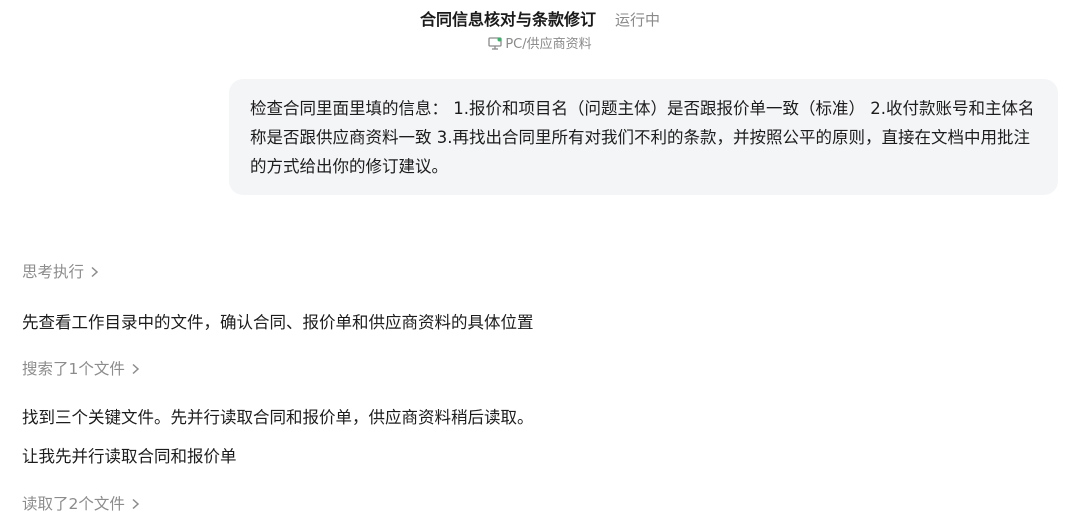  I want to click on workspace-label: PC/供应商资料, so click(548, 44).